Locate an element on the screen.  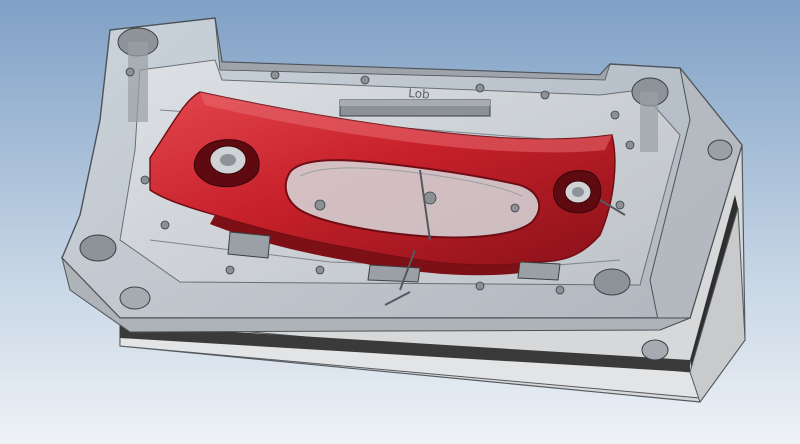
guide-pin-right-edge is located at coordinates (720, 150).